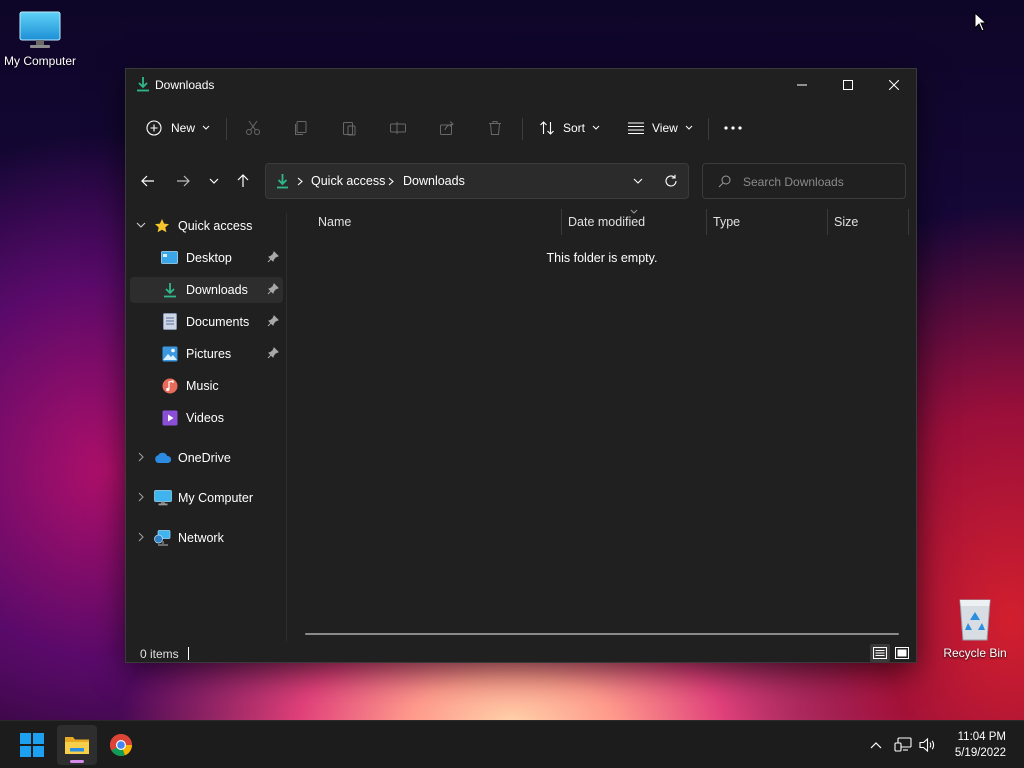 The image size is (1024, 768). I want to click on sidebar-item-label: Downloads, so click(217, 290).